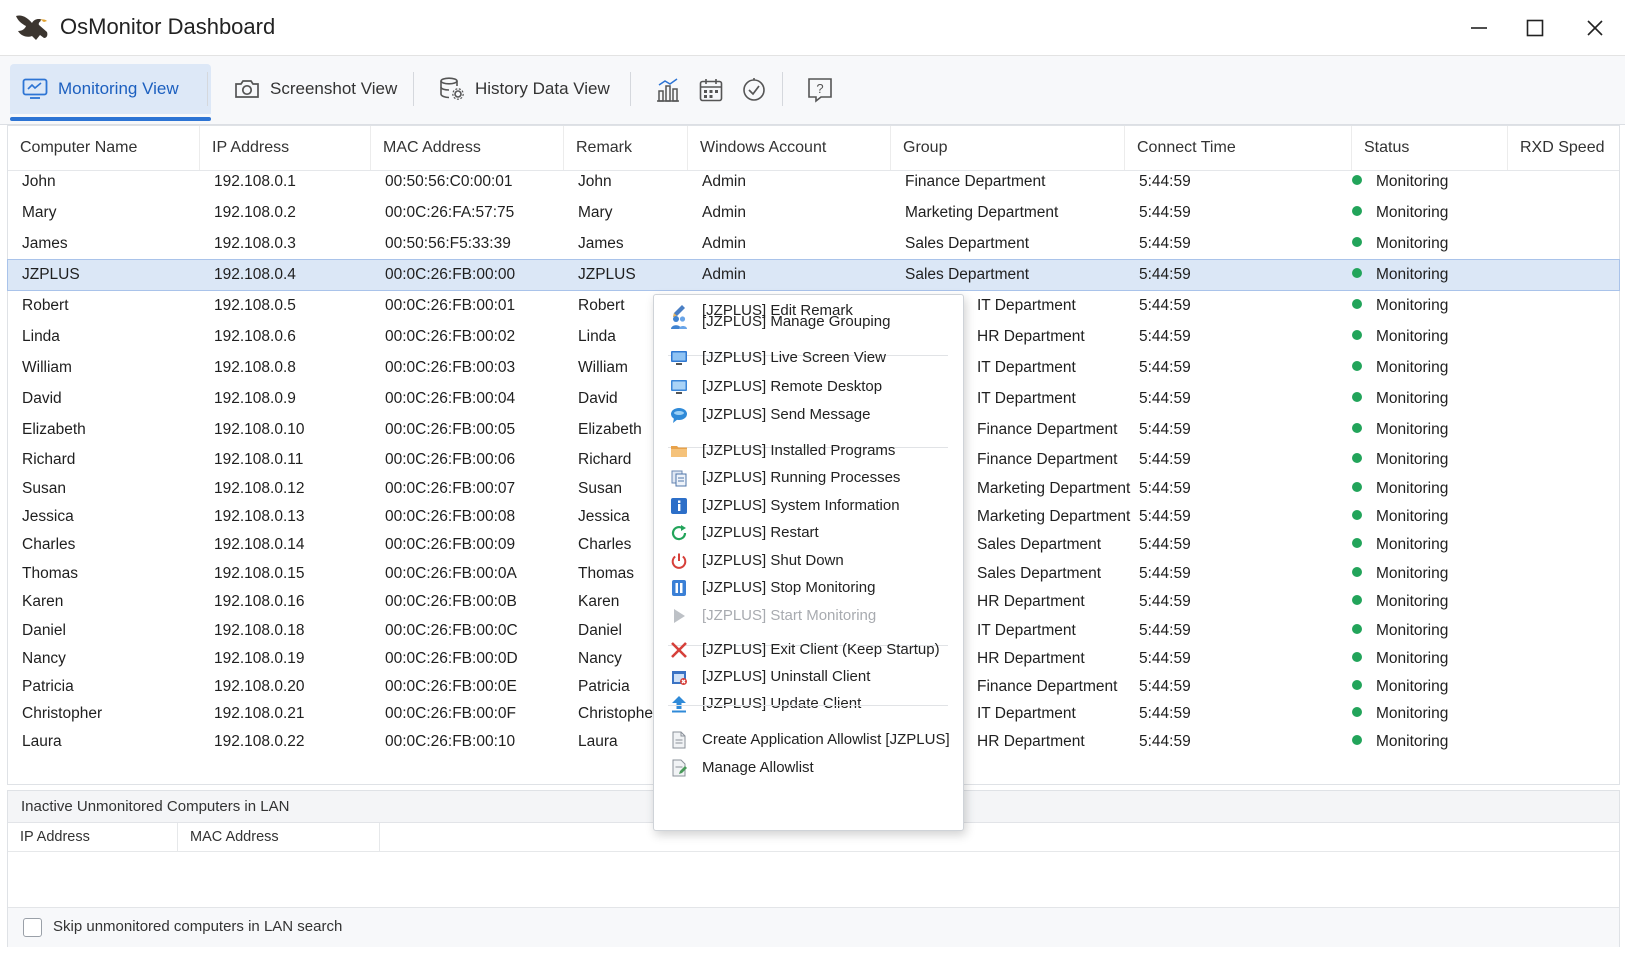 The height and width of the screenshot is (968, 1625). I want to click on cell-group: Sales Department, so click(1039, 573).